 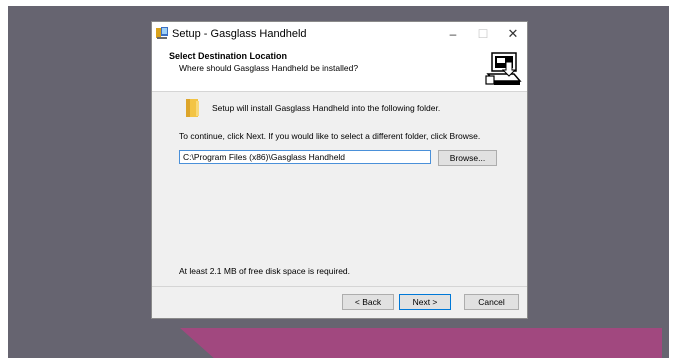 I want to click on window-title: Setup - Gasglass Handheld, so click(x=239, y=34).